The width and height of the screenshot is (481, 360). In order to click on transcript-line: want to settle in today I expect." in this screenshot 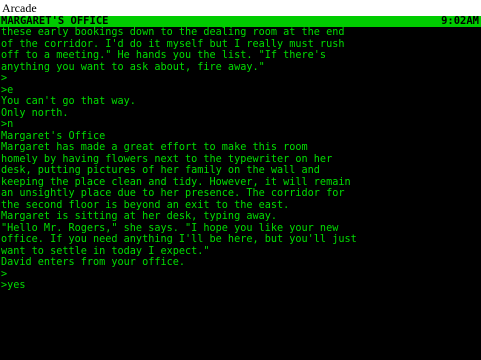, I will do `click(105, 251)`.